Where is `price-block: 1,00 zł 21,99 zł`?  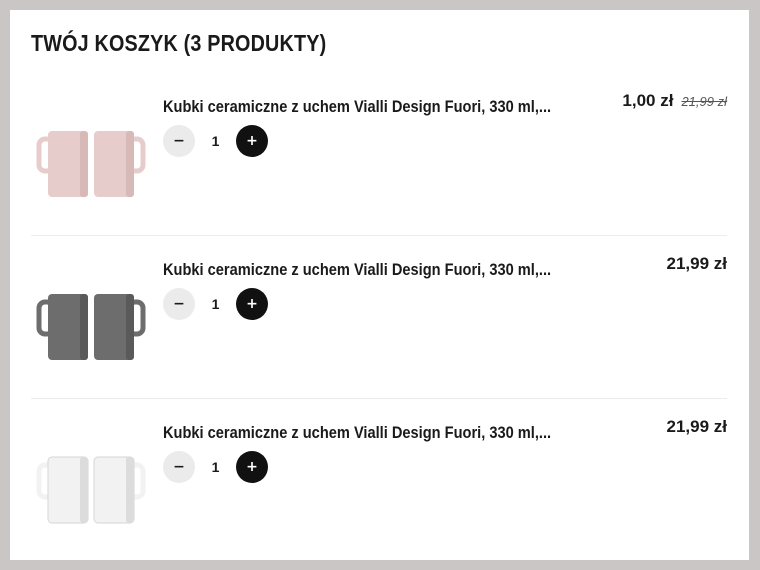 price-block: 1,00 zł 21,99 zł is located at coordinates (674, 101).